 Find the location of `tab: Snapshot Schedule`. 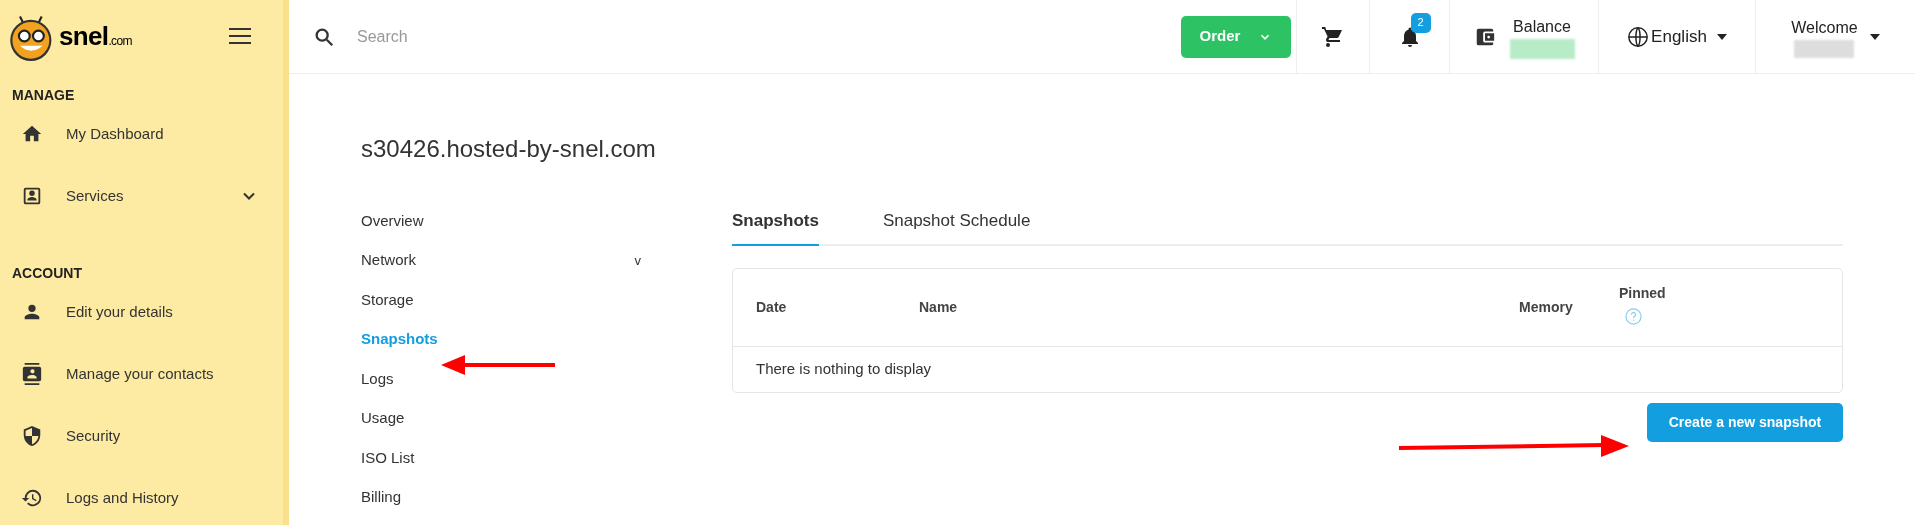

tab: Snapshot Schedule is located at coordinates (956, 227).